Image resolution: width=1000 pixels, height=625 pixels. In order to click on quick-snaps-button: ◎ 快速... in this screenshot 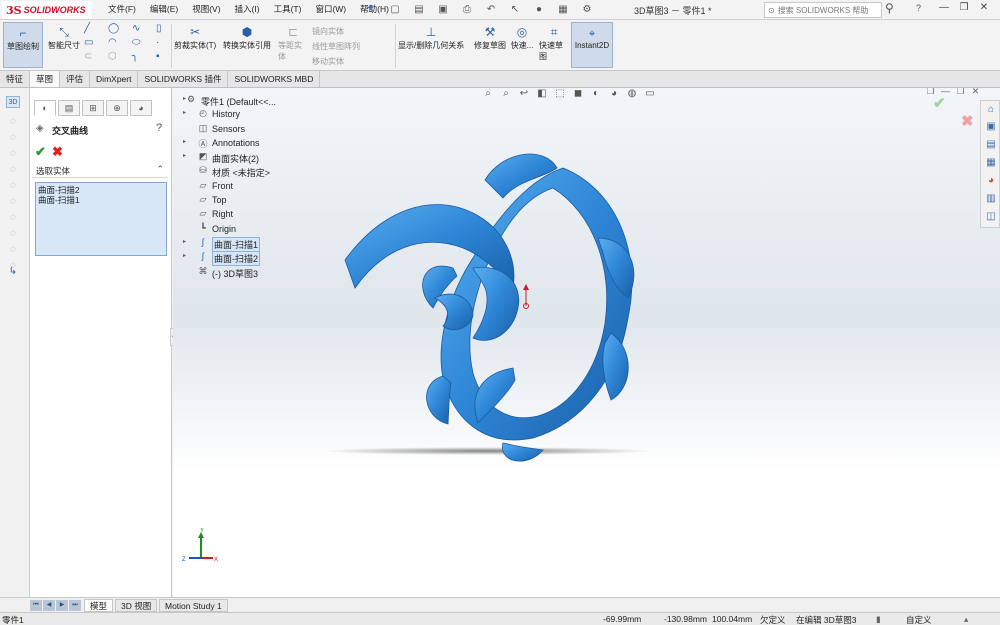, I will do `click(522, 37)`.